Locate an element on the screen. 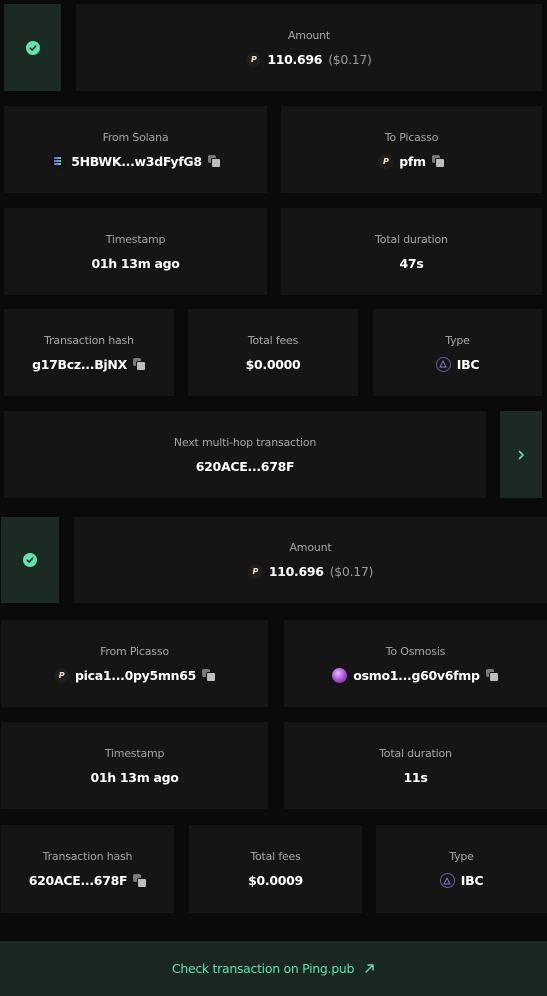 The image size is (547, 996). amount-card-2: Amount P 110.696 ($0.17) is located at coordinates (310, 560).